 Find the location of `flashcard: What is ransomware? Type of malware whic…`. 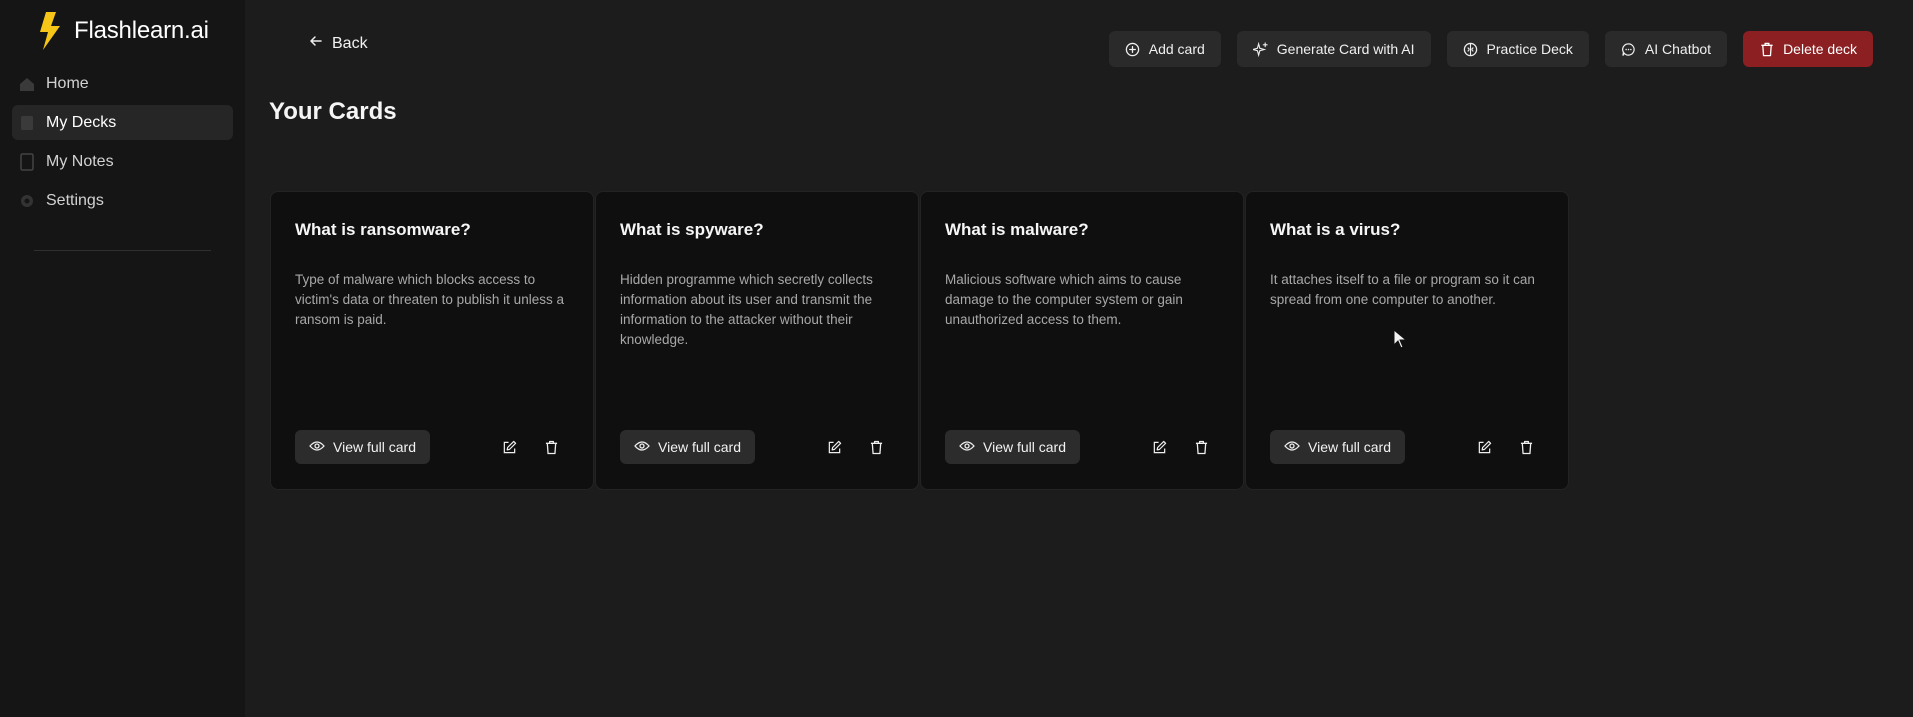

flashcard: What is ransomware? Type of malware whic… is located at coordinates (432, 340).